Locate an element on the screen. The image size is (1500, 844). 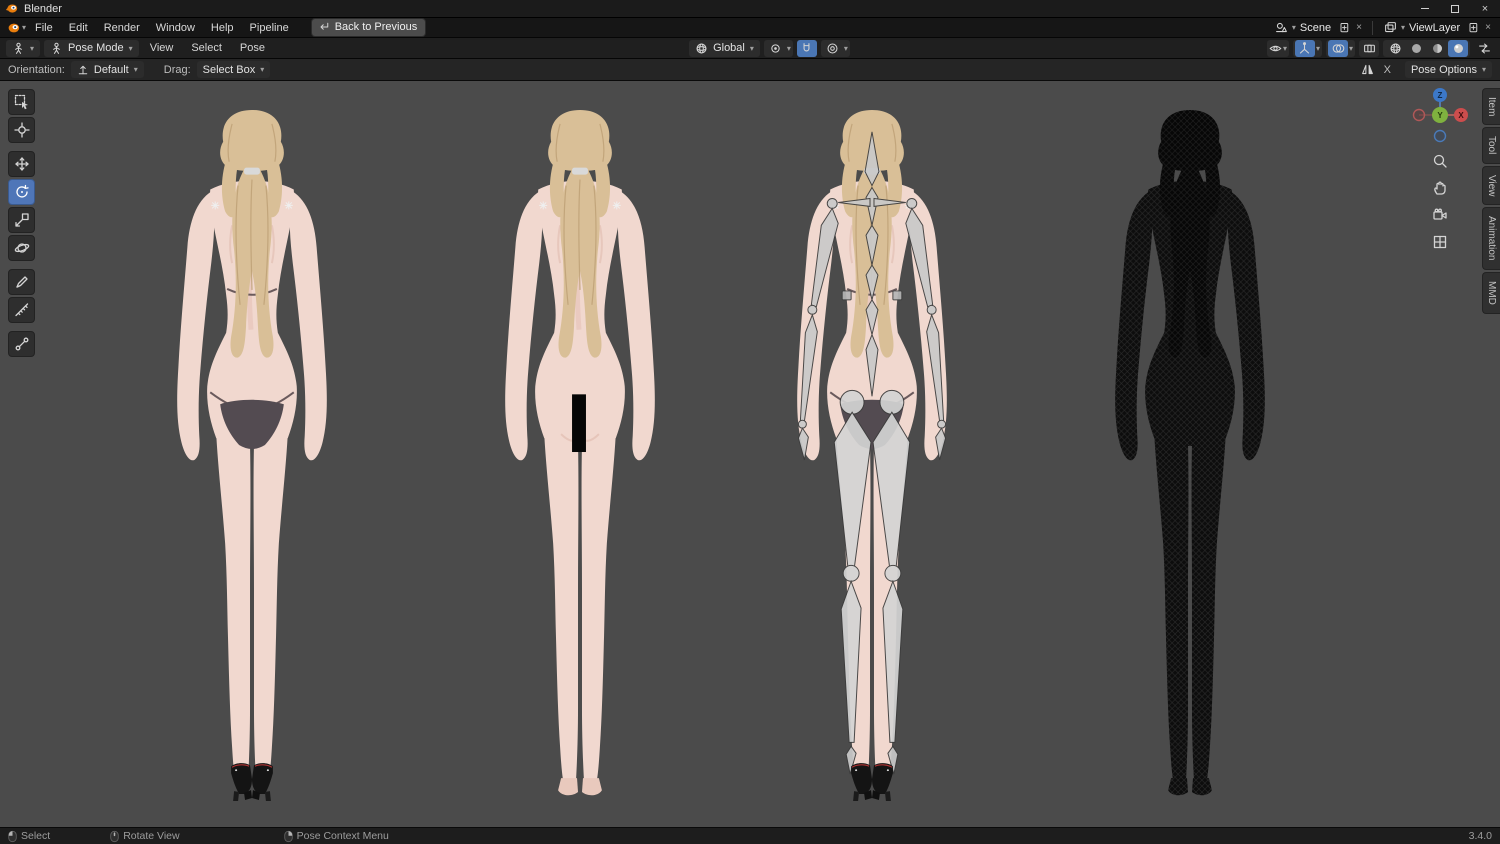
viewlayer-name: ViewLayer is located at coordinates (1434, 27).